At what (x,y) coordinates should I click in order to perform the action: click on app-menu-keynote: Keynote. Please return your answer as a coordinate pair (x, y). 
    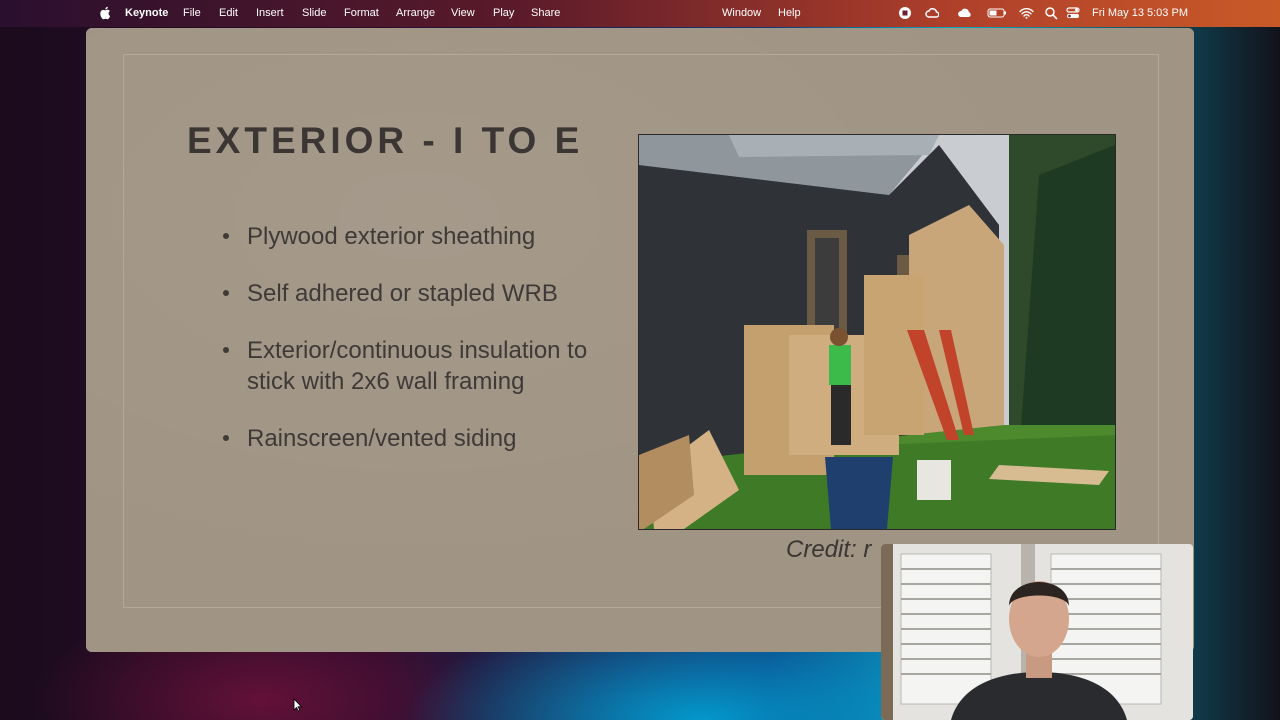
    Looking at the image, I should click on (146, 13).